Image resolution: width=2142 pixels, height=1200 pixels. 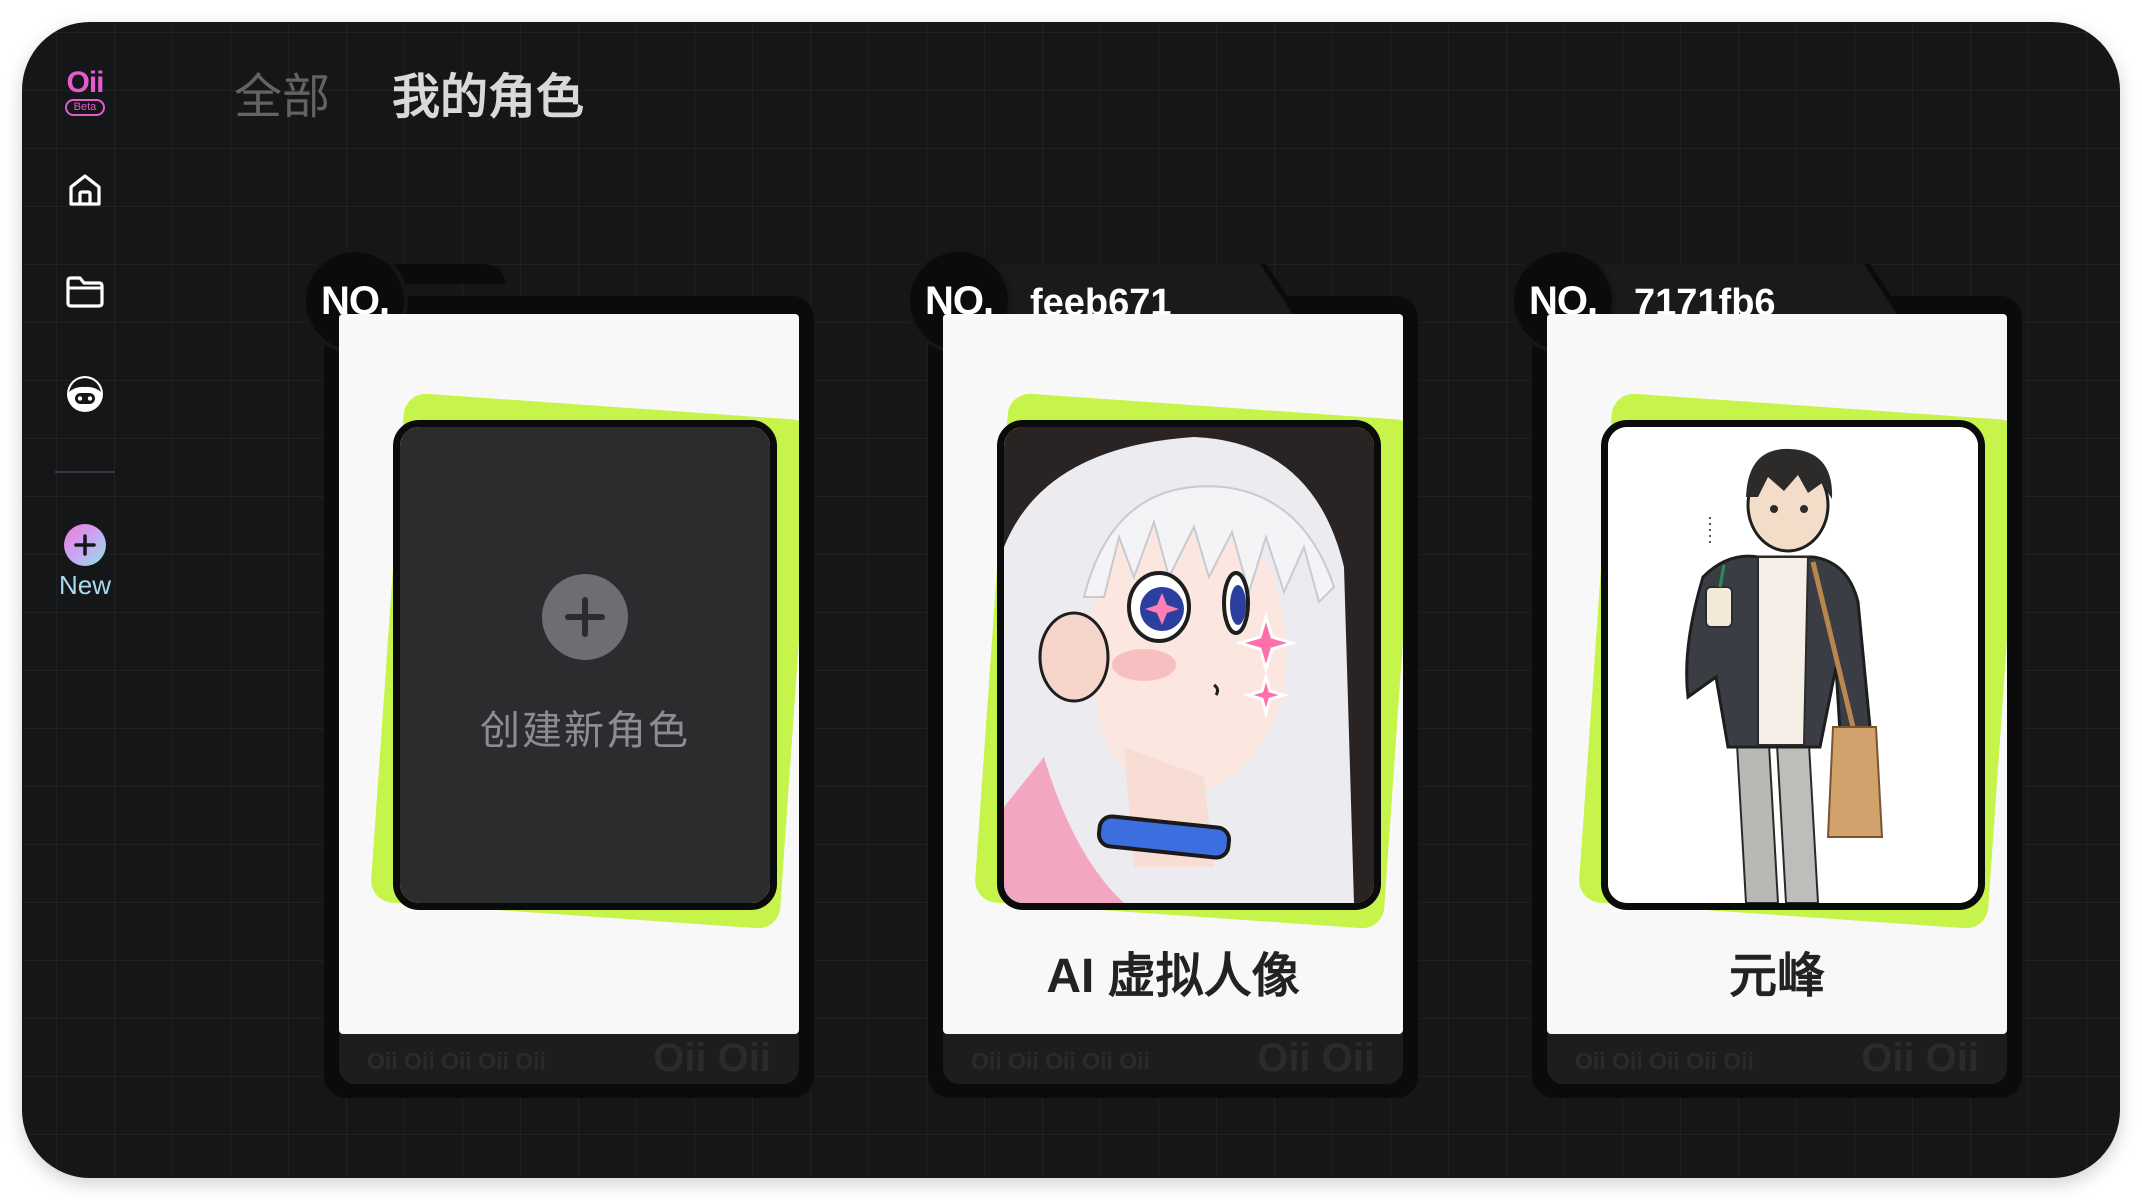 What do you see at coordinates (85, 107) in the screenshot?
I see `beta-badge: Beta` at bounding box center [85, 107].